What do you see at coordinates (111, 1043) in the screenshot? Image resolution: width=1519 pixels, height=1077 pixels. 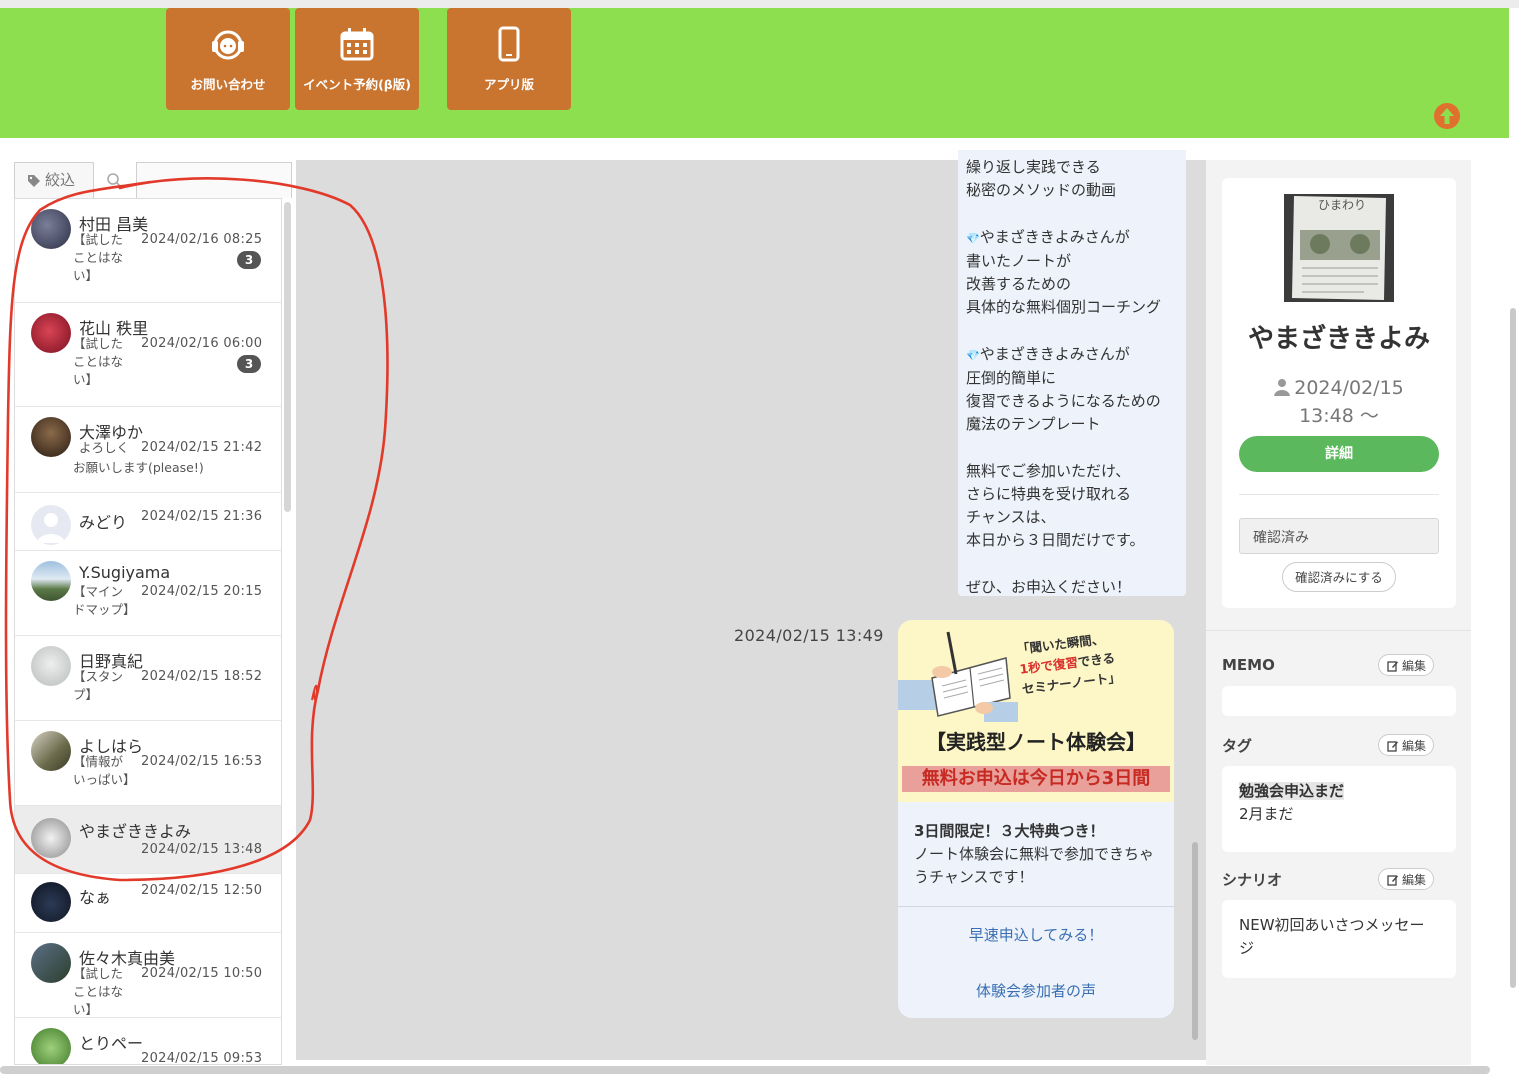 I see `contact-name: とりペー` at bounding box center [111, 1043].